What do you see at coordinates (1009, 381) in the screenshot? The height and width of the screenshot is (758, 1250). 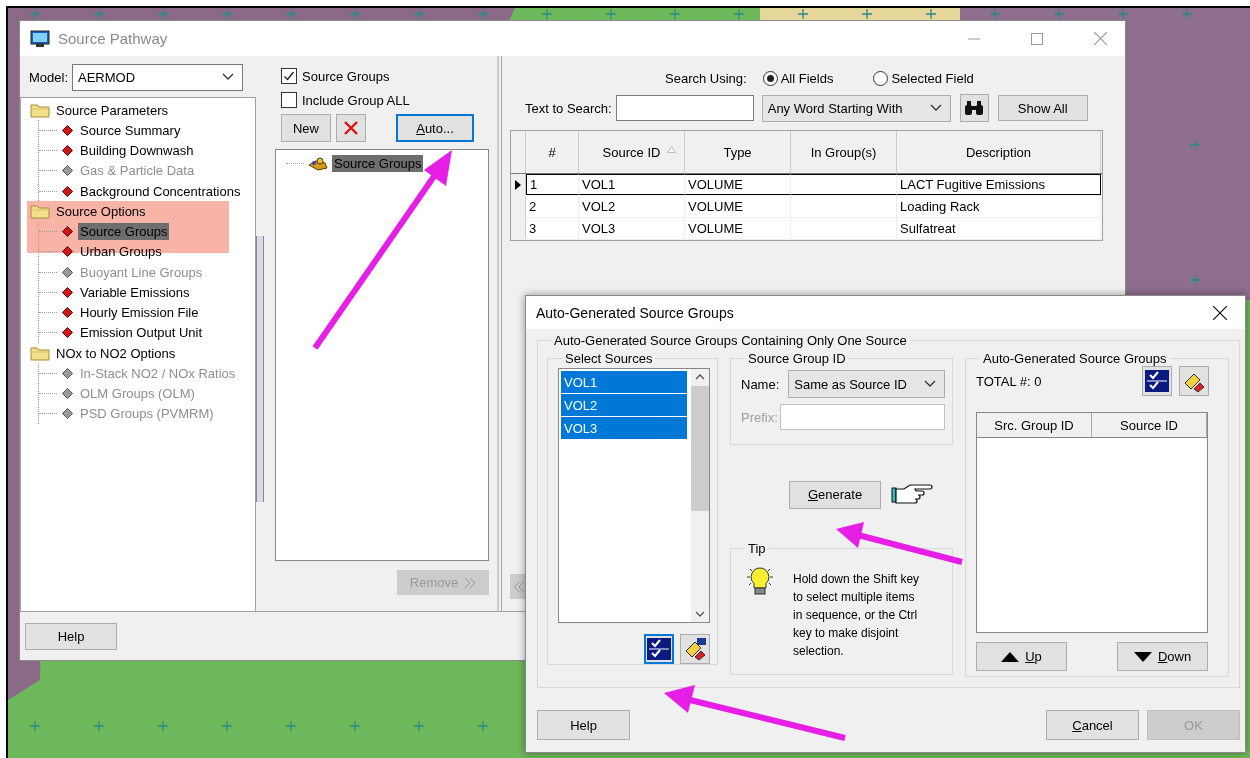 I see `total-count: TOTAL #: 0` at bounding box center [1009, 381].